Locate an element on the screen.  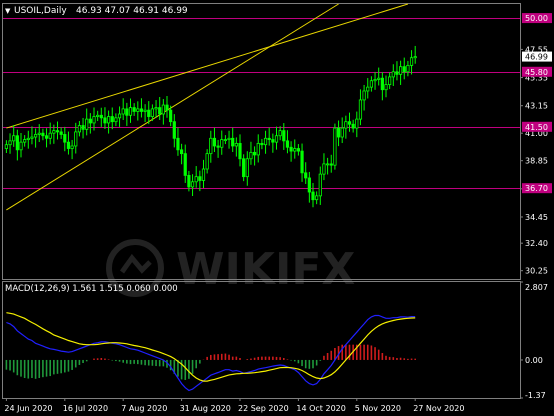
date-tick-label: 16 Jul 2020 is located at coordinates (85, 408).